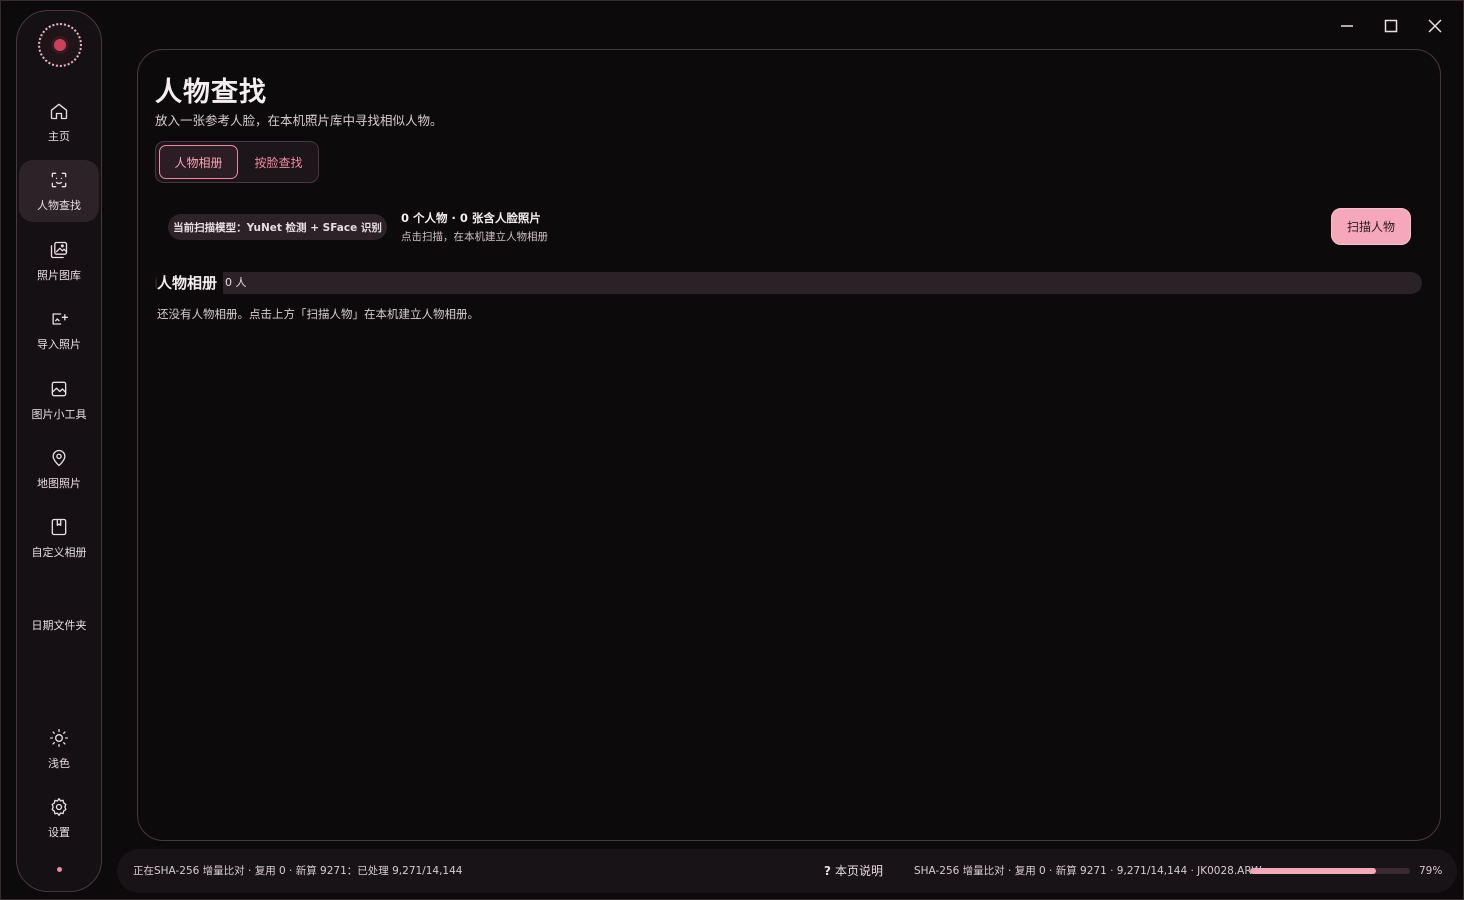 The height and width of the screenshot is (900, 1464). I want to click on close-button, so click(1435, 26).